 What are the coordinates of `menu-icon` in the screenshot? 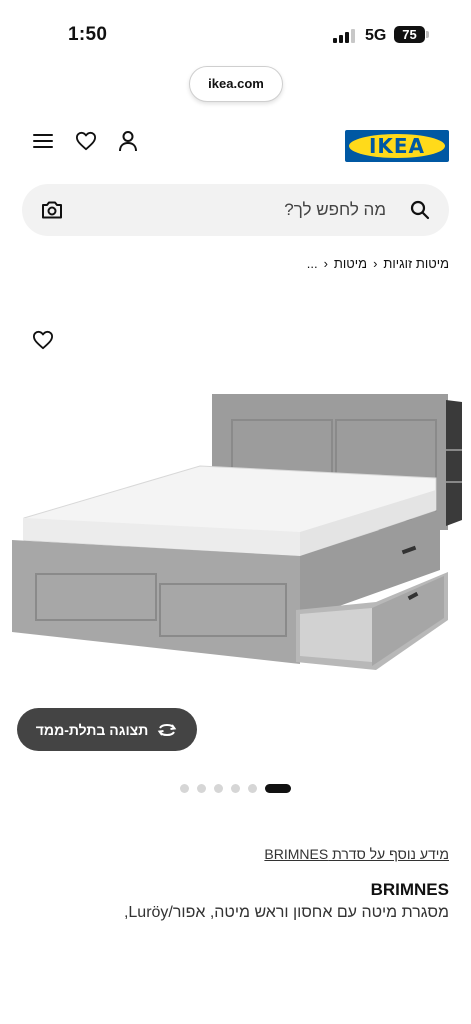 It's located at (43, 141).